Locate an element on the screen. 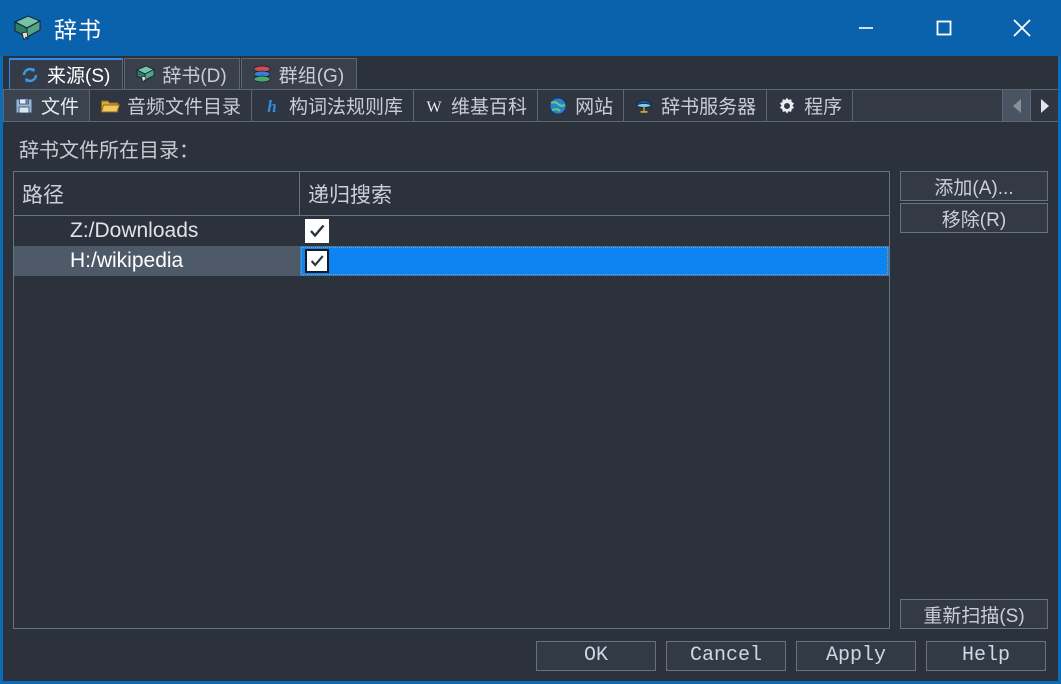  title-bar: 辞书 is located at coordinates (530, 28).